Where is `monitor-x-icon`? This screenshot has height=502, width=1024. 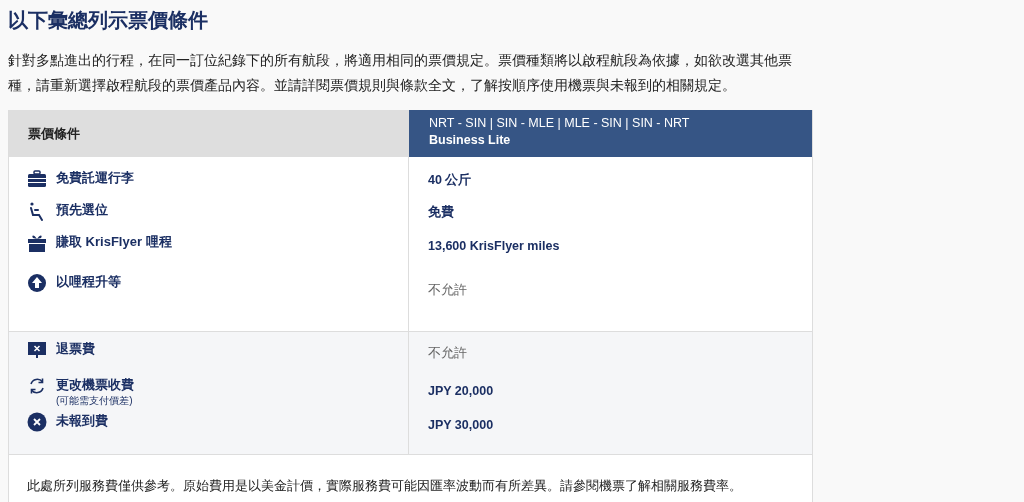 monitor-x-icon is located at coordinates (37, 350).